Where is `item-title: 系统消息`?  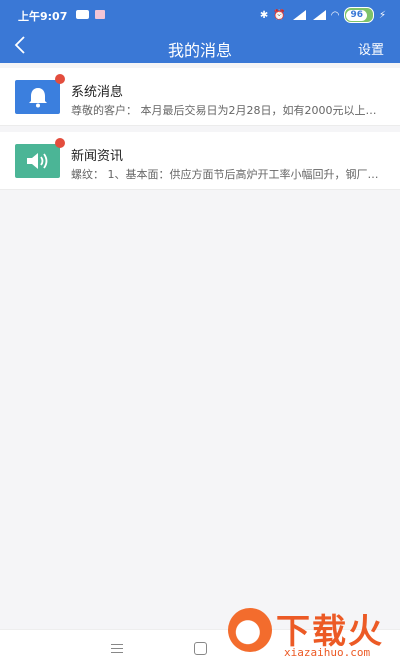 item-title: 系统消息 is located at coordinates (97, 92).